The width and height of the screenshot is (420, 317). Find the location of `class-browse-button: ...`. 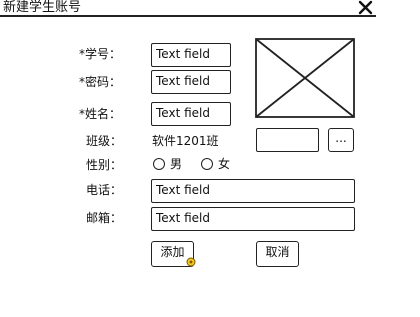

class-browse-button: ... is located at coordinates (341, 140).